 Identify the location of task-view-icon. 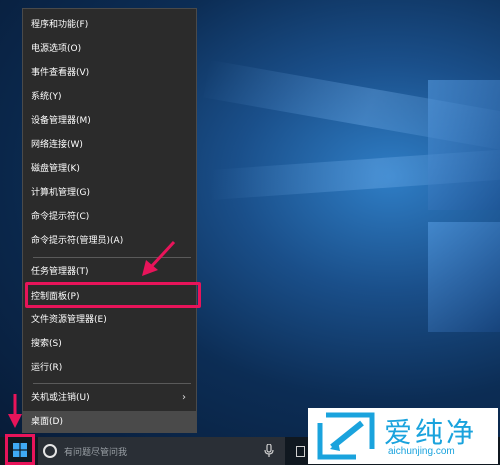
(300, 451).